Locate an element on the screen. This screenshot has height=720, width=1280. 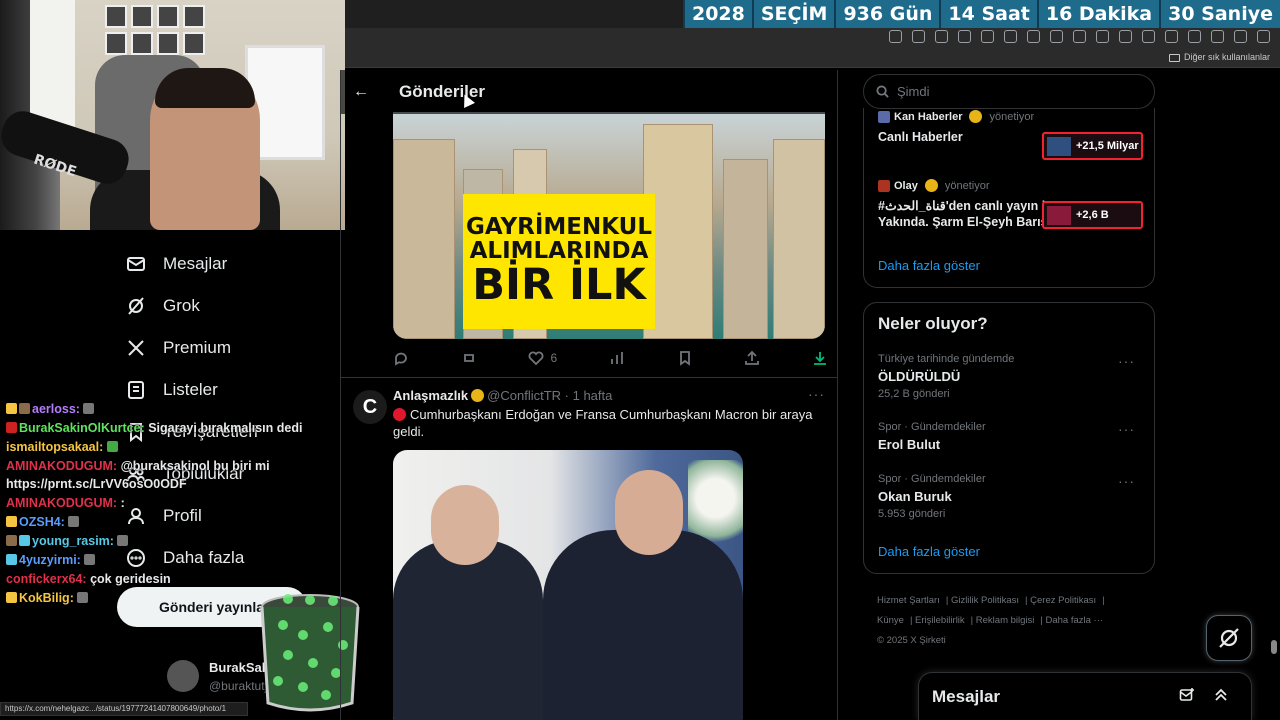
analytics-icon is located at coordinates (616, 358).